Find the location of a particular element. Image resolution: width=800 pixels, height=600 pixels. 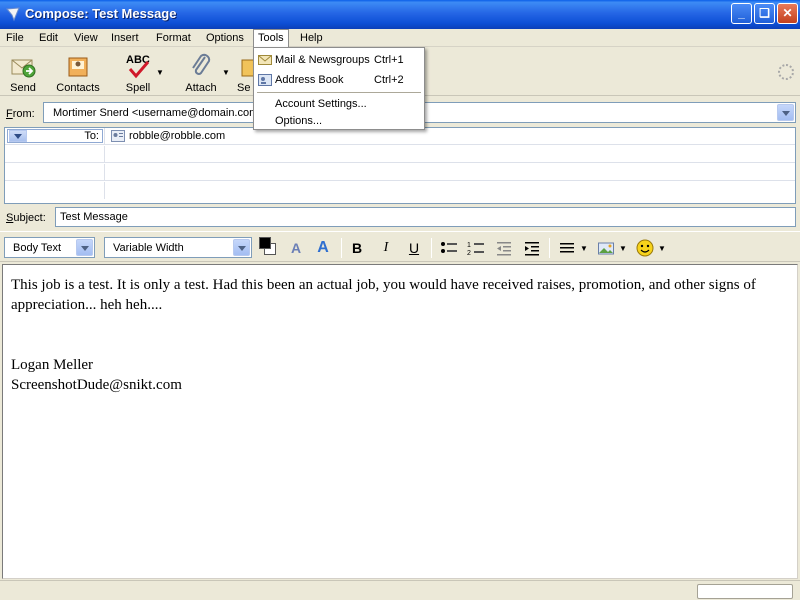

recipient-row: To: robble@robble.com is located at coordinates (400, 136).